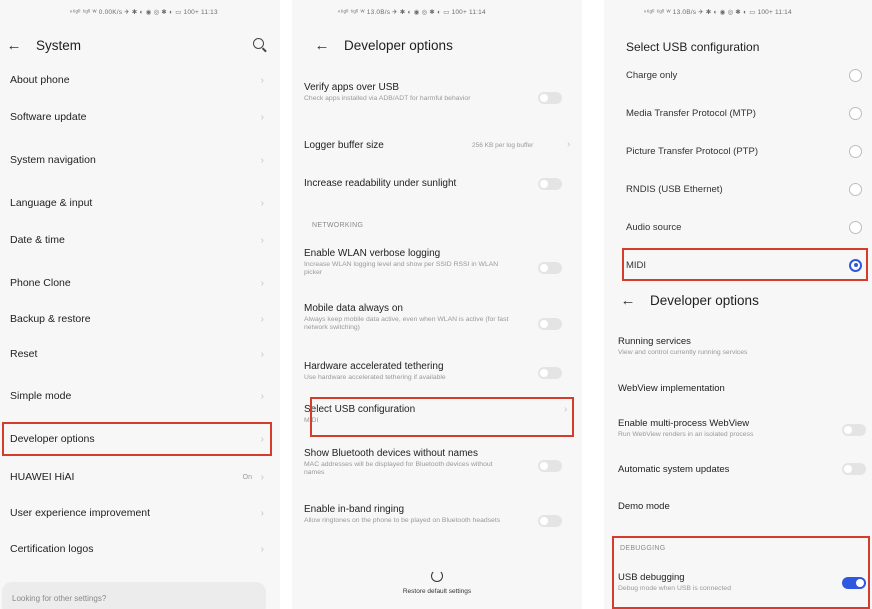 The width and height of the screenshot is (872, 609). Describe the element at coordinates (40, 283) in the screenshot. I see `menu-item-label: Phone Clone` at that location.